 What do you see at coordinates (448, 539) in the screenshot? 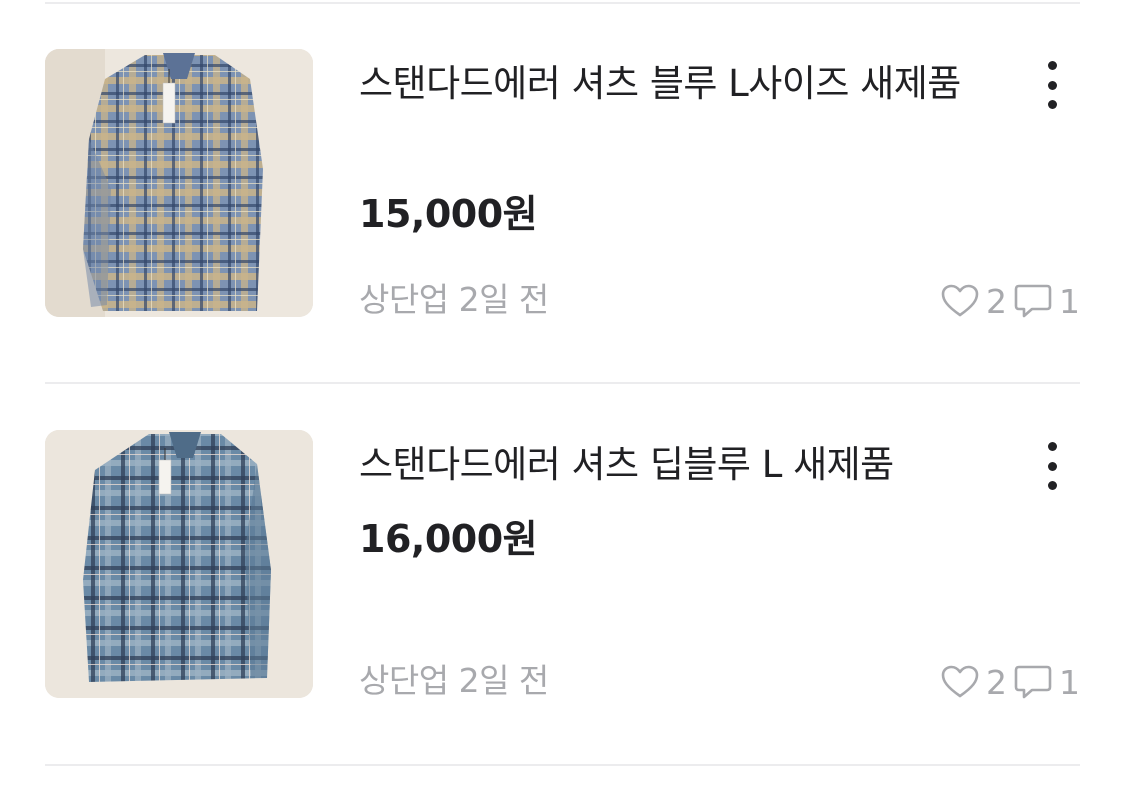
I see `listing-price: 16,000원` at bounding box center [448, 539].